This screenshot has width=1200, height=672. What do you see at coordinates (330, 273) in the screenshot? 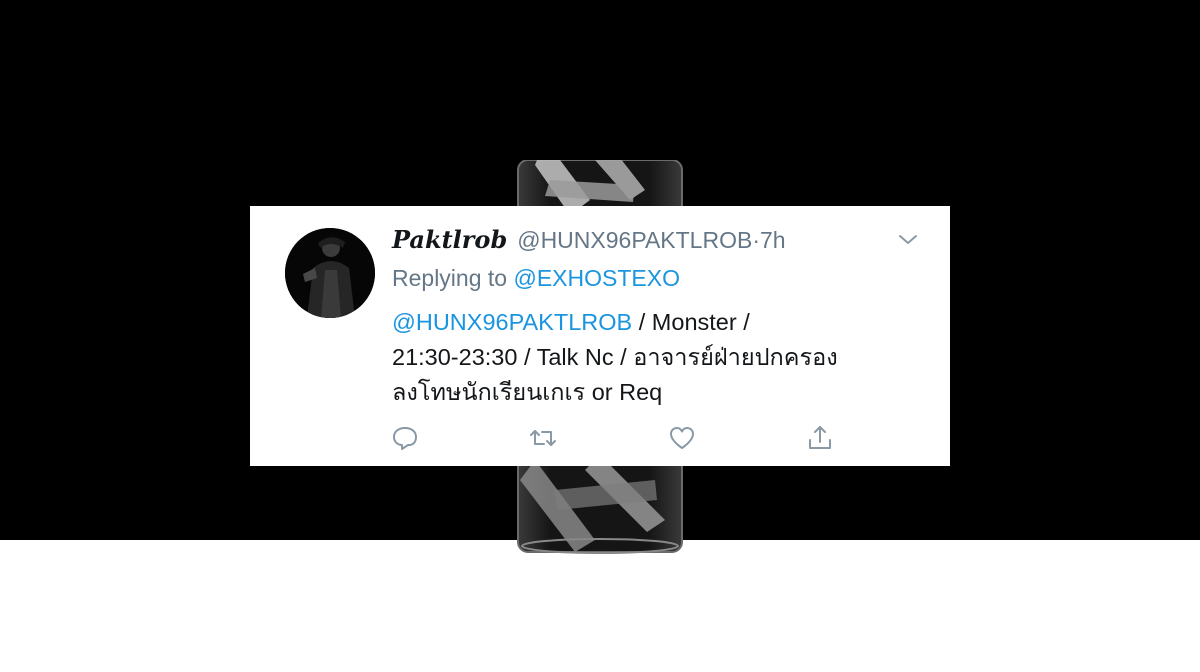
I see `avatar` at bounding box center [330, 273].